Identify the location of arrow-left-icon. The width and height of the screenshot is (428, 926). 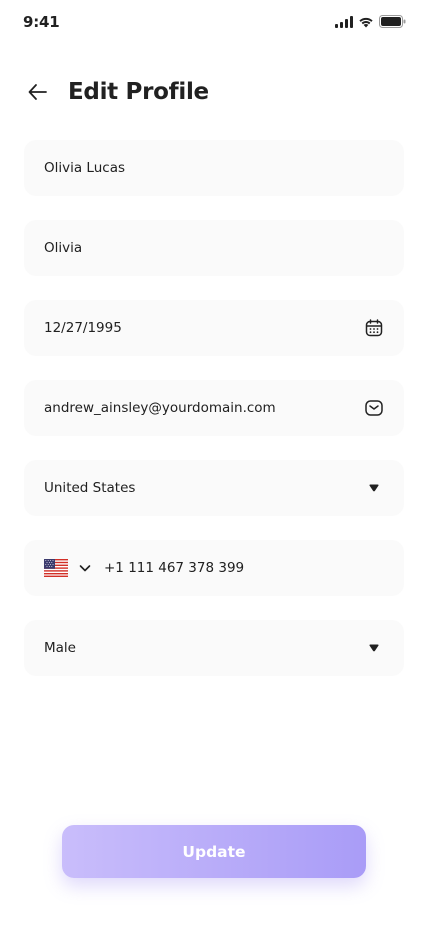
(37, 92).